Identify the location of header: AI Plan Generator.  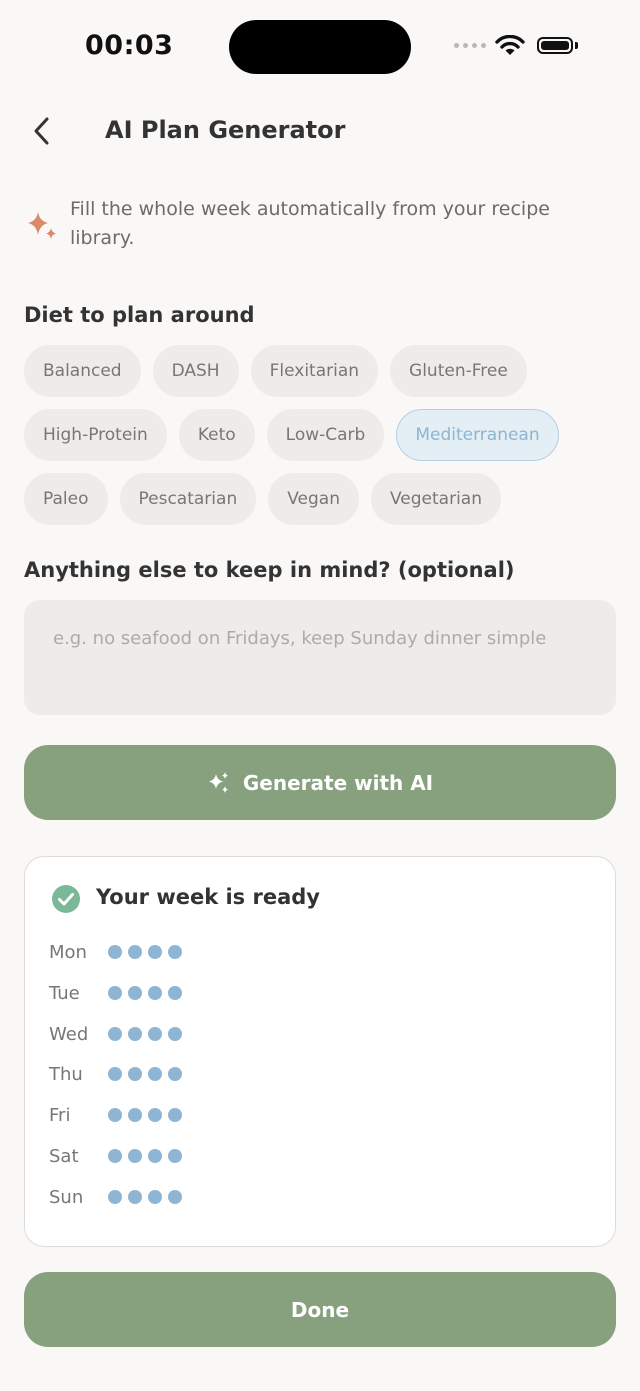
(320, 131).